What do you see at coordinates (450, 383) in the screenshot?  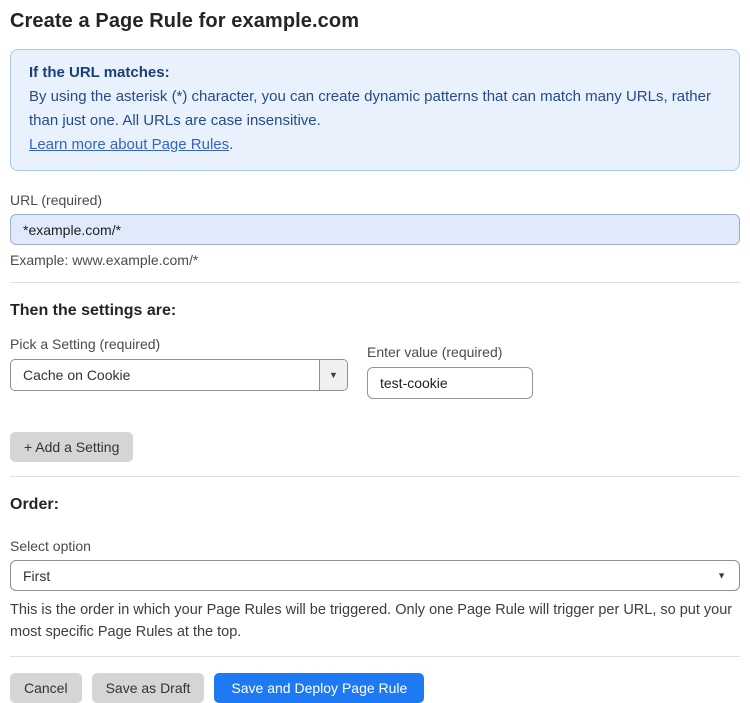 I see `setting-value-input` at bounding box center [450, 383].